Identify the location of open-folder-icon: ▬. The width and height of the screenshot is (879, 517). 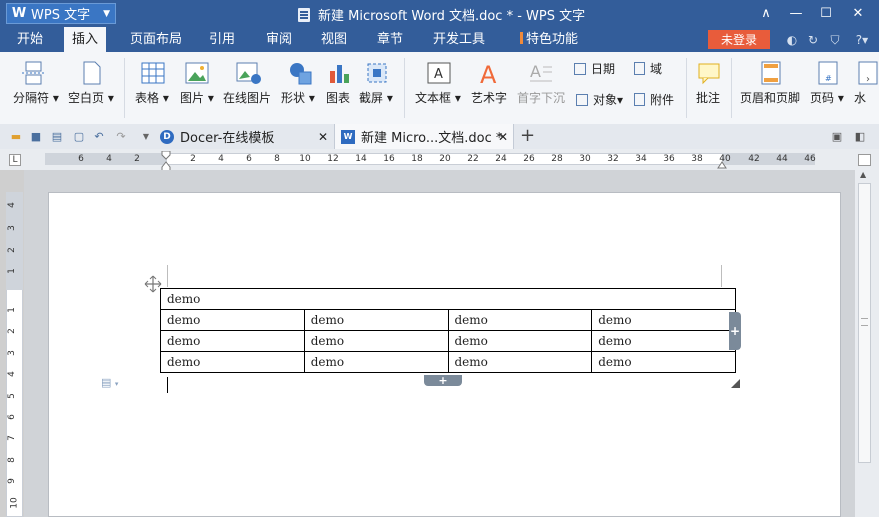
(16, 136).